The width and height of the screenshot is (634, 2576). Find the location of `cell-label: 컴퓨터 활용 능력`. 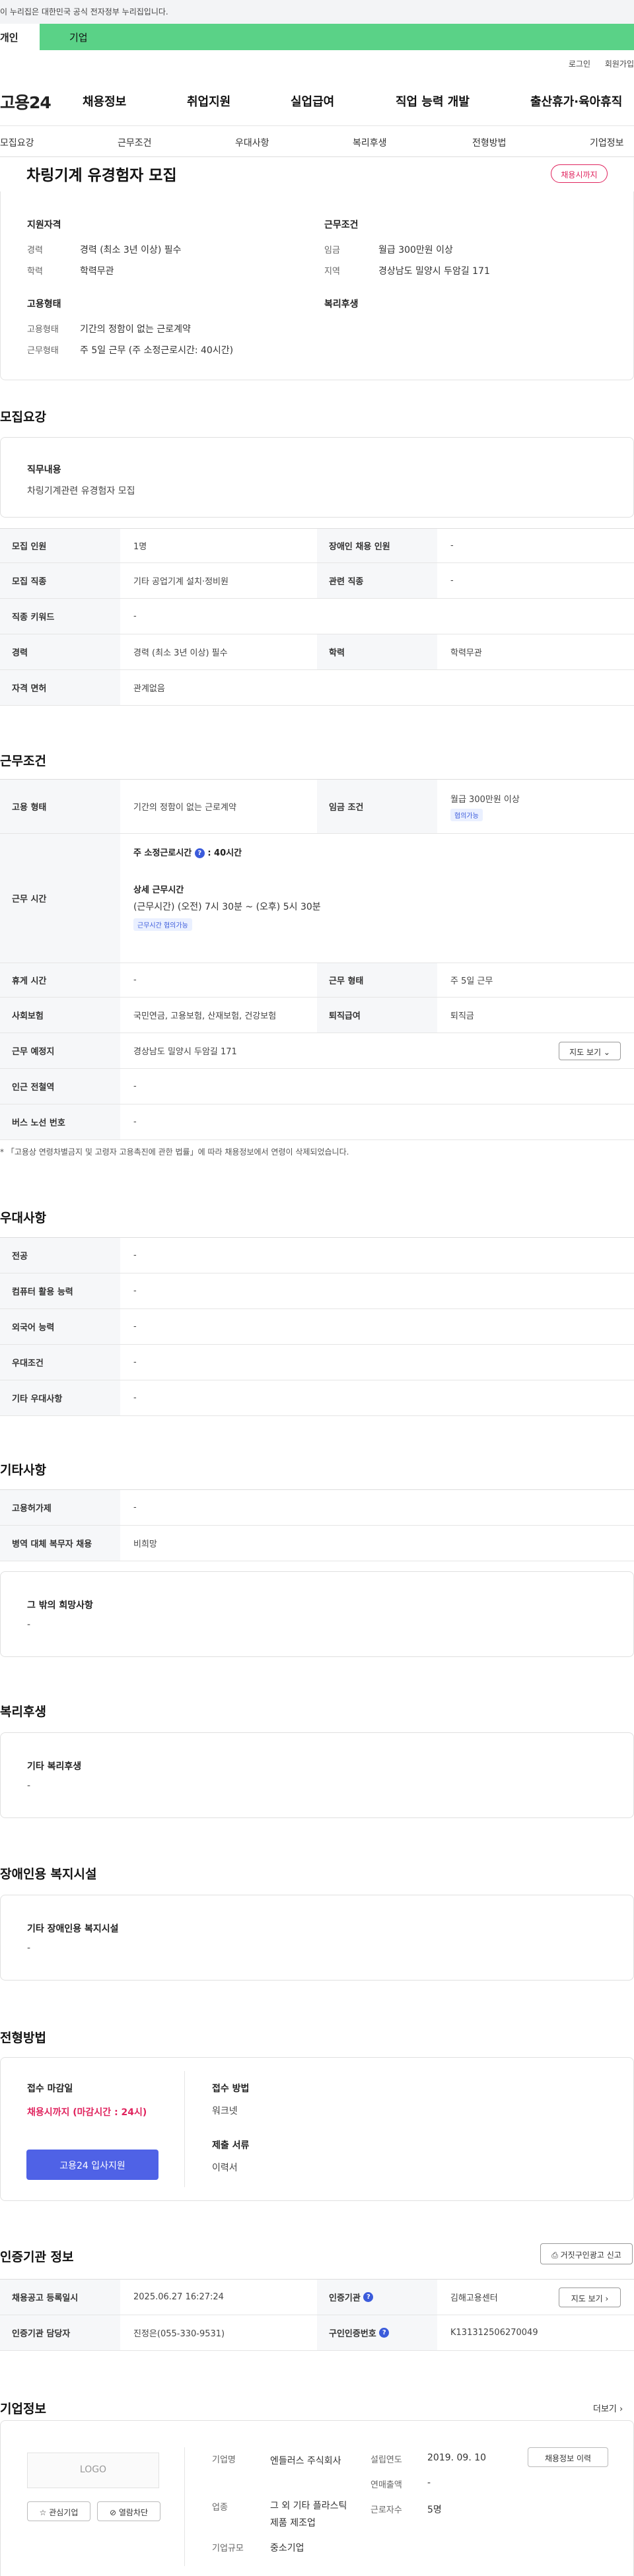

cell-label: 컴퓨터 활용 능력 is located at coordinates (60, 1291).